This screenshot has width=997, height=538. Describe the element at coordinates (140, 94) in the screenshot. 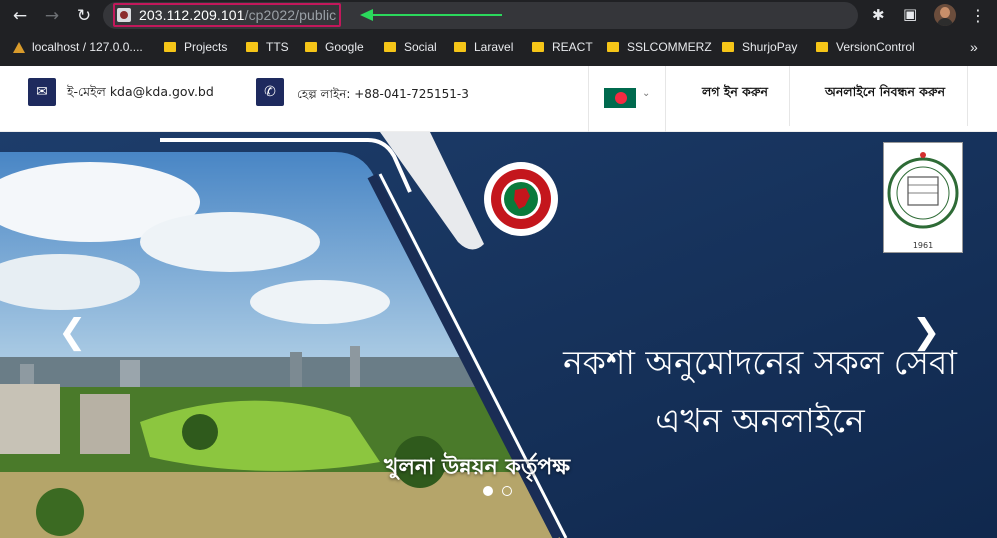

I see `email-contact: ই-মেইল kda@kda.gov.bd` at that location.